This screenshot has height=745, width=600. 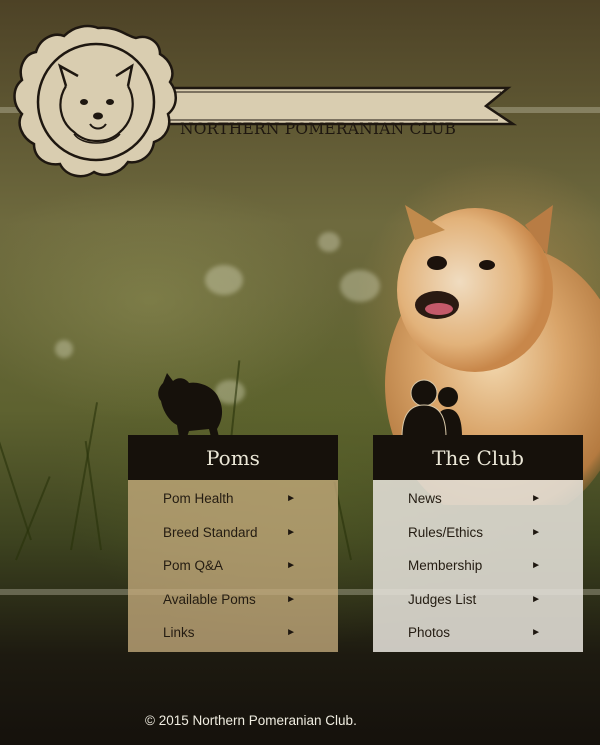 What do you see at coordinates (209, 599) in the screenshot?
I see `menu-item-label: Available Poms` at bounding box center [209, 599].